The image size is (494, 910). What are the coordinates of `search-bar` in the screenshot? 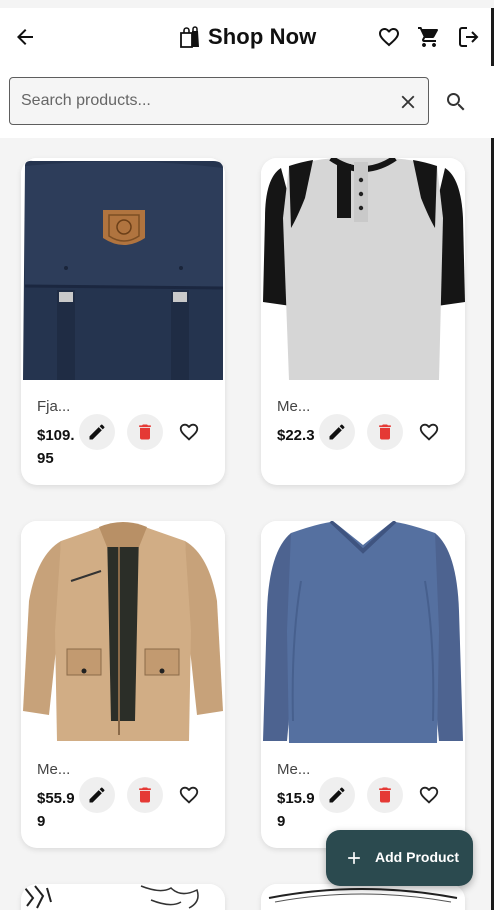 It's located at (247, 102).